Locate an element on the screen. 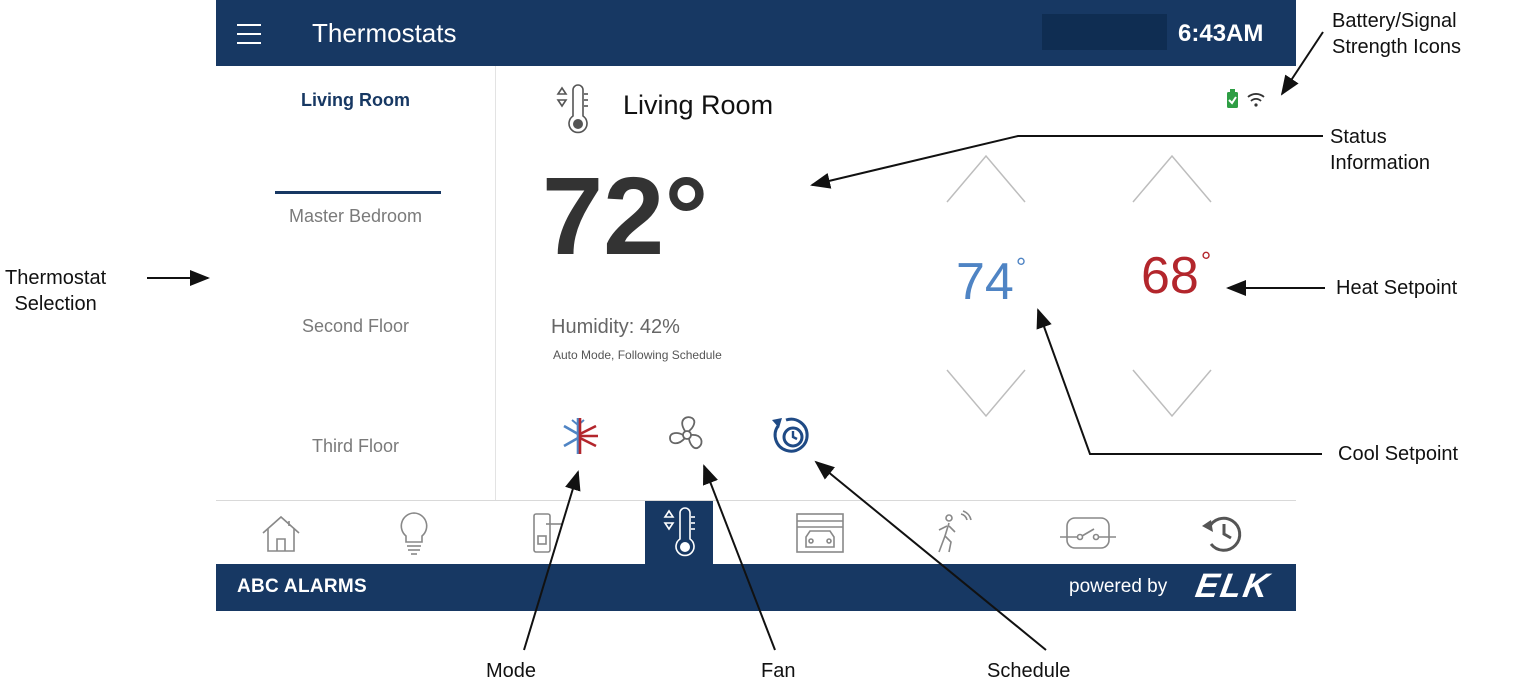  callout-fan: Fan is located at coordinates (778, 671).